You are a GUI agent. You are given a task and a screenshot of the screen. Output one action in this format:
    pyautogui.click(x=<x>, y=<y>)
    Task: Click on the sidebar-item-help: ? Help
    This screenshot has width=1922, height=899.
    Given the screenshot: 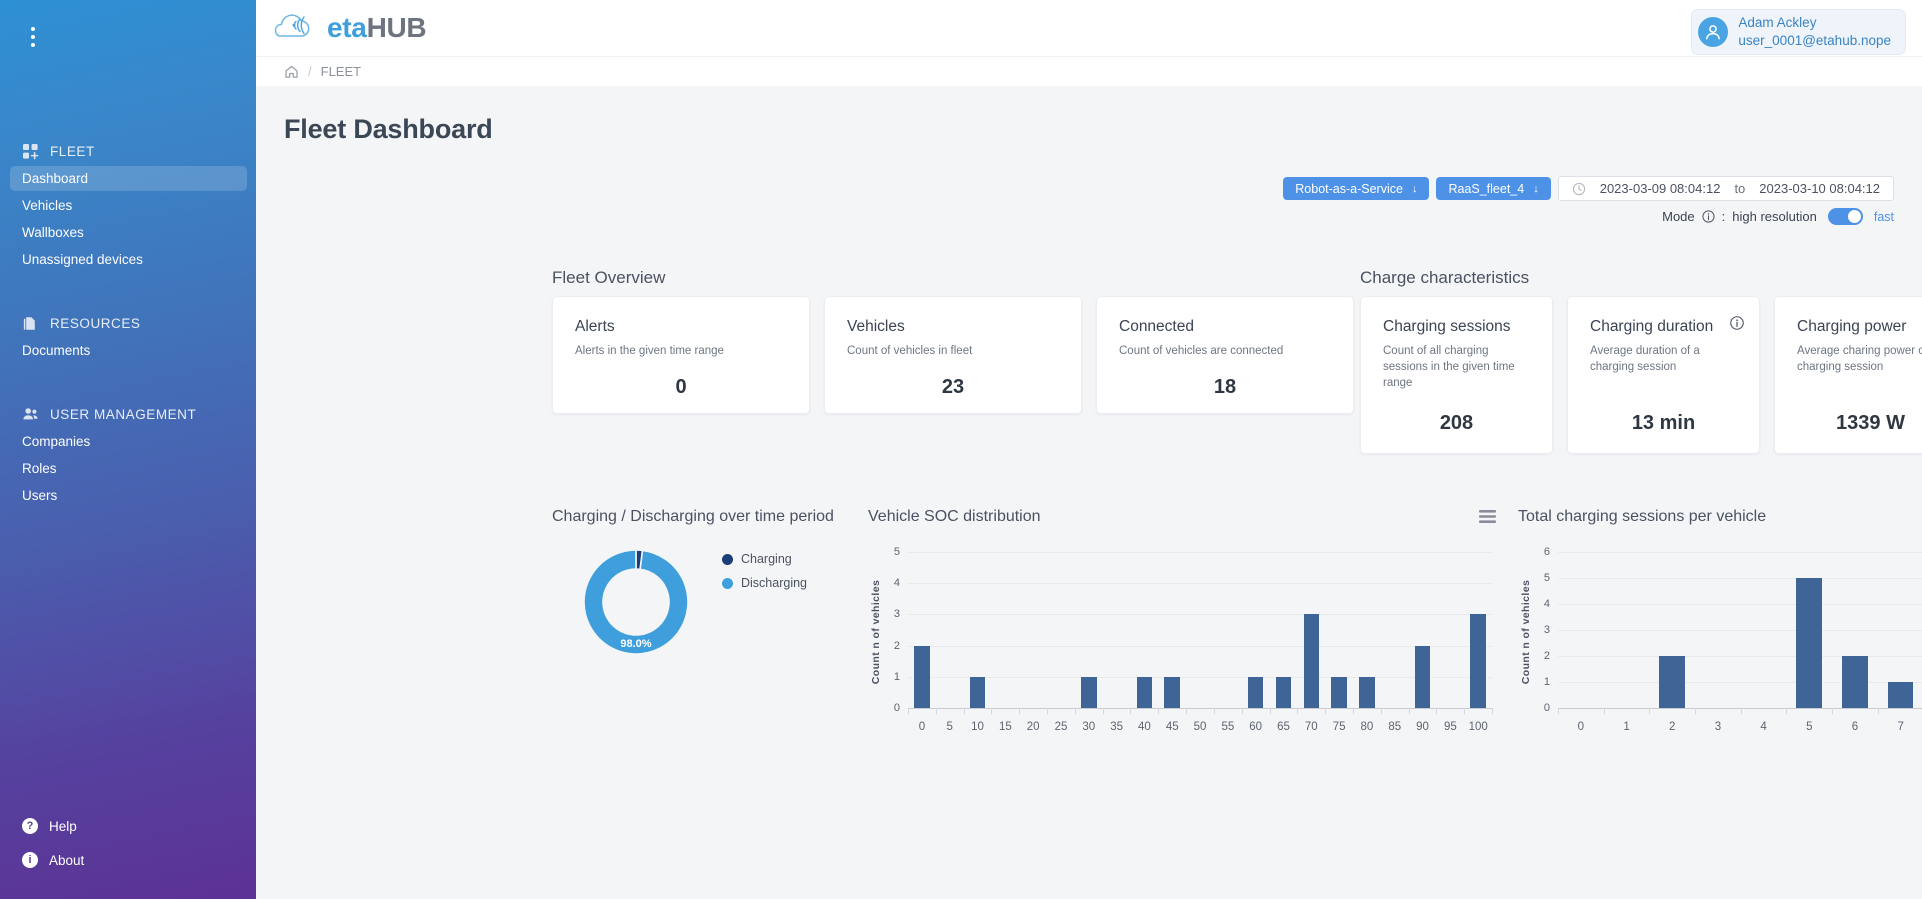 What is the action you would take?
    pyautogui.click(x=128, y=826)
    